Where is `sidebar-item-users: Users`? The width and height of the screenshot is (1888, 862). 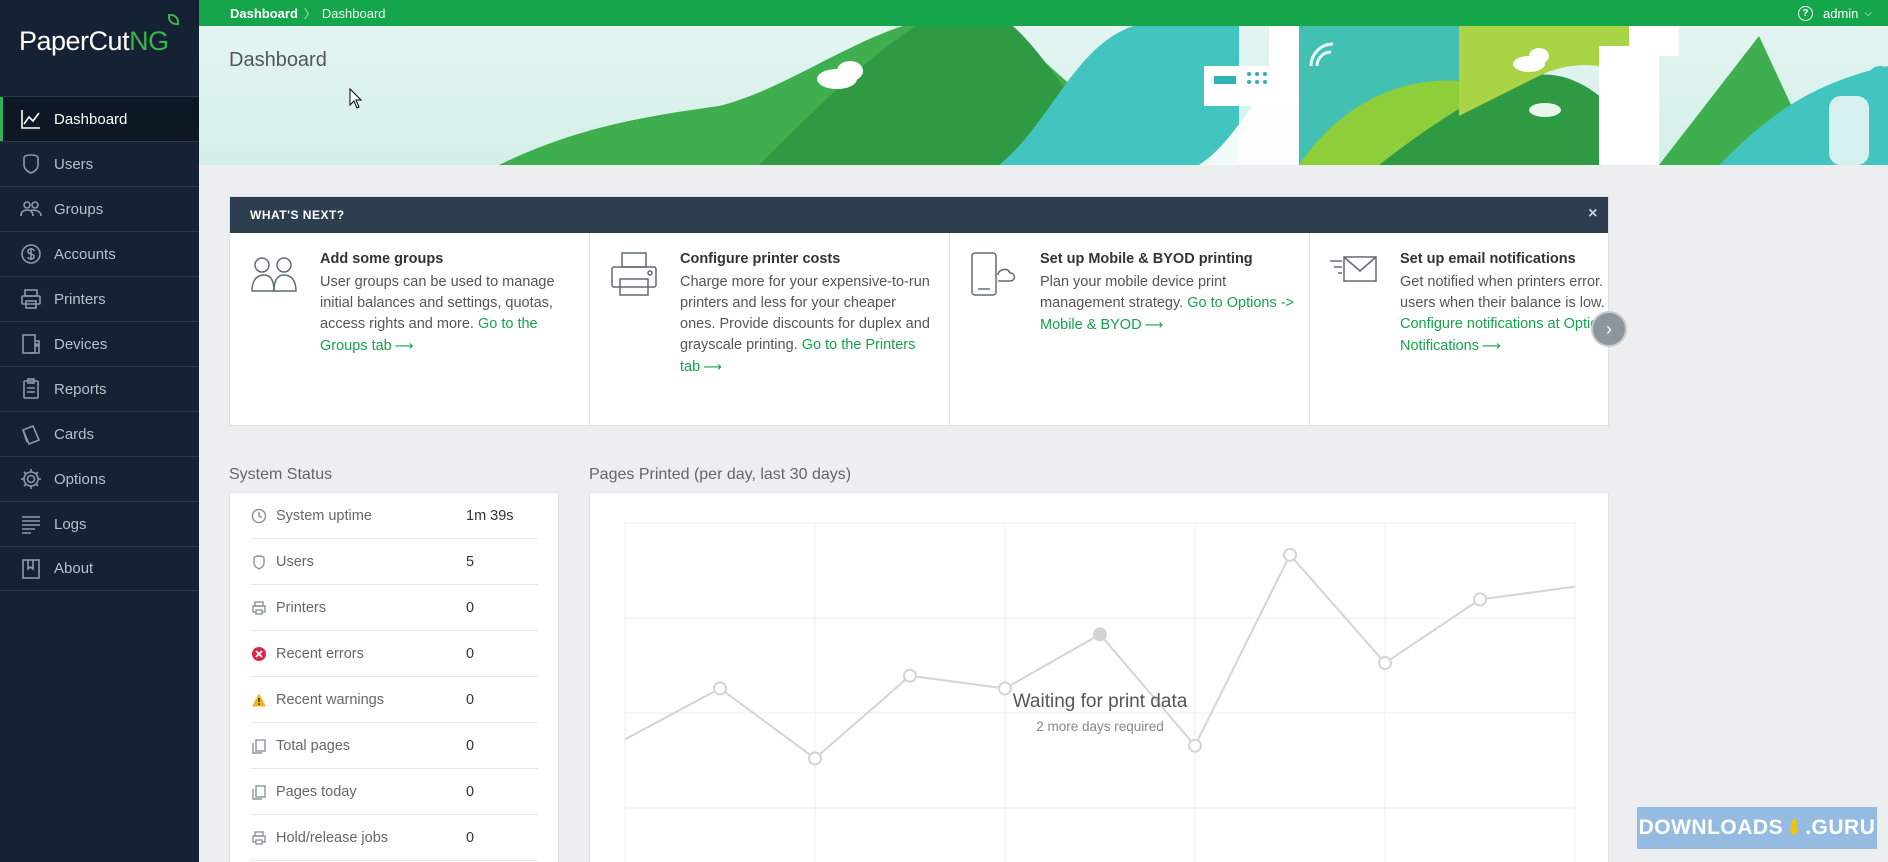
sidebar-item-users: Users is located at coordinates (99, 163).